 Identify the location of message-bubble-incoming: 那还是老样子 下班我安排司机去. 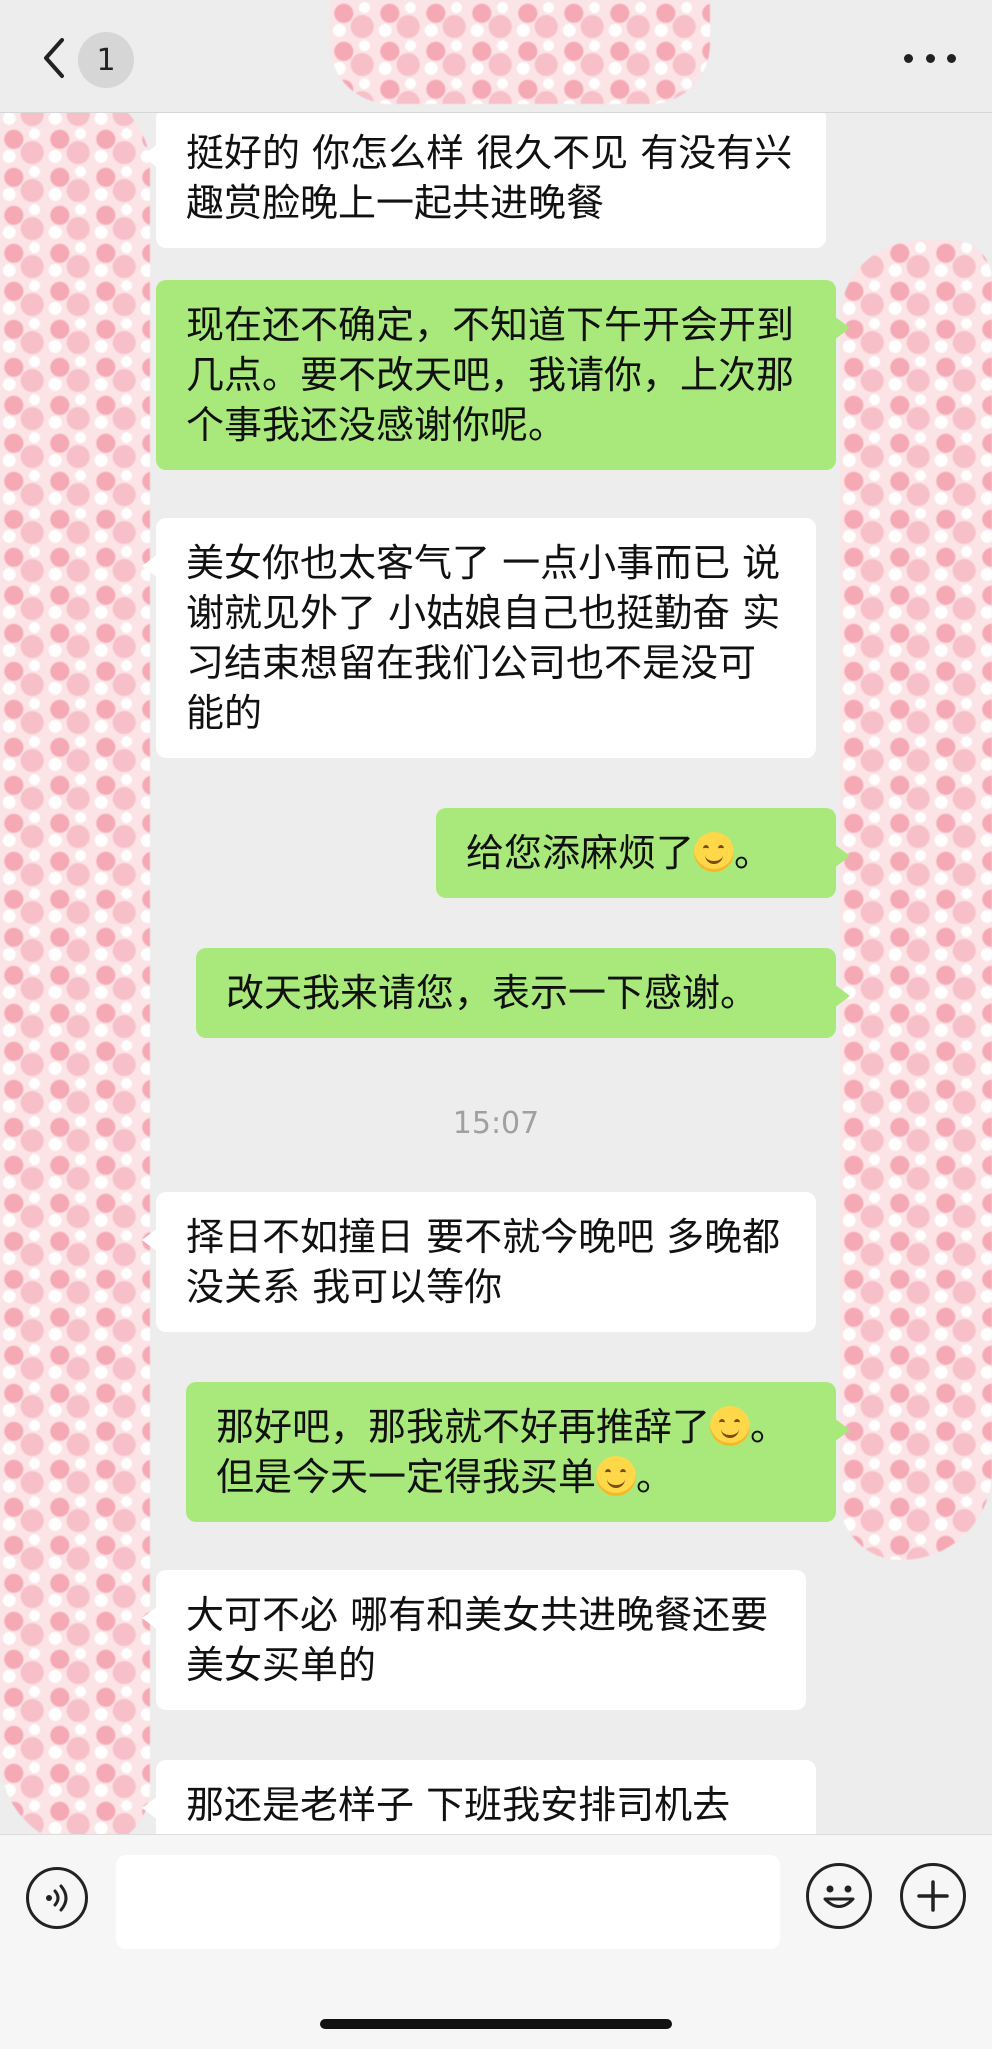
(479, 1797).